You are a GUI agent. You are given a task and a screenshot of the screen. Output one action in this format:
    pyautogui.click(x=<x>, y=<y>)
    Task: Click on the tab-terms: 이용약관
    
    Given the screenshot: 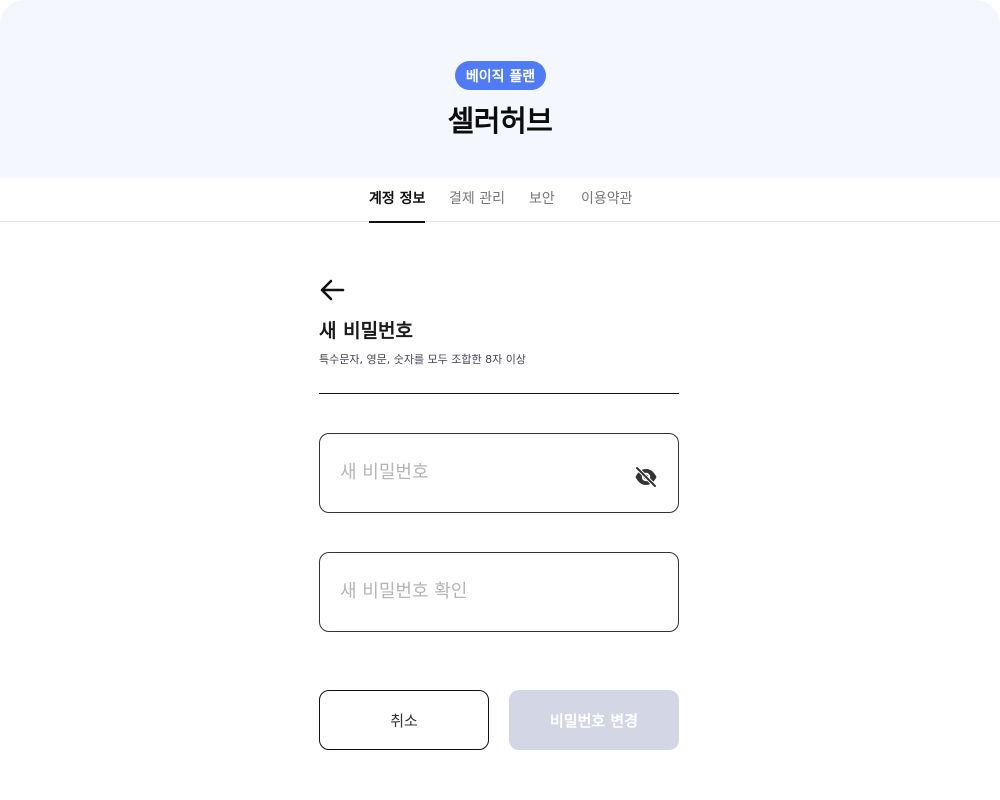 What is the action you would take?
    pyautogui.click(x=607, y=200)
    